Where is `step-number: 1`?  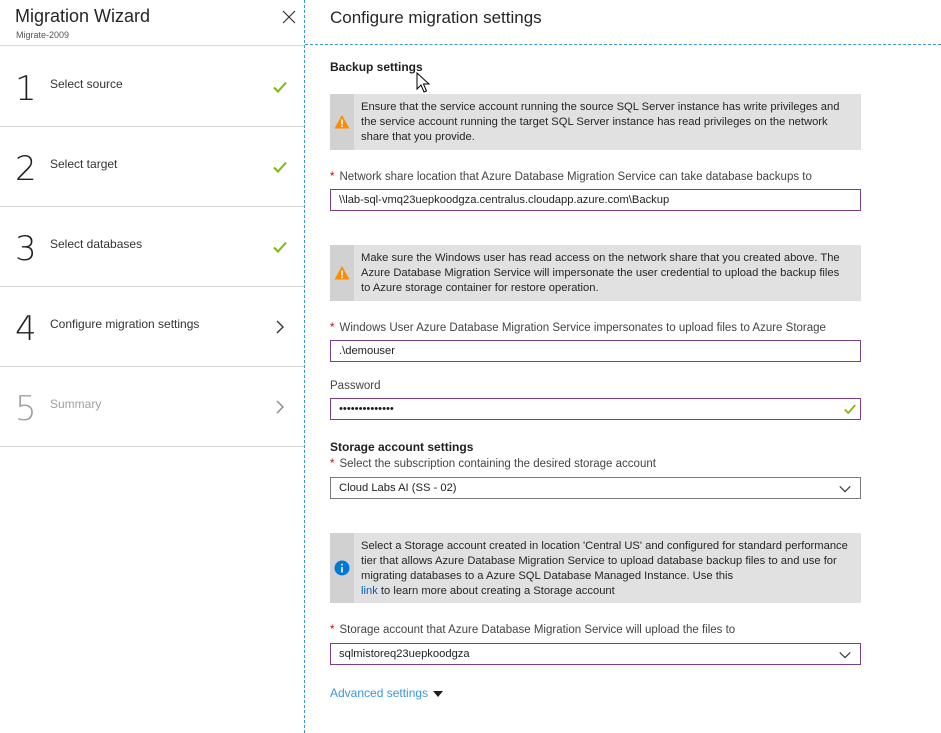
step-number: 1 is located at coordinates (26, 89).